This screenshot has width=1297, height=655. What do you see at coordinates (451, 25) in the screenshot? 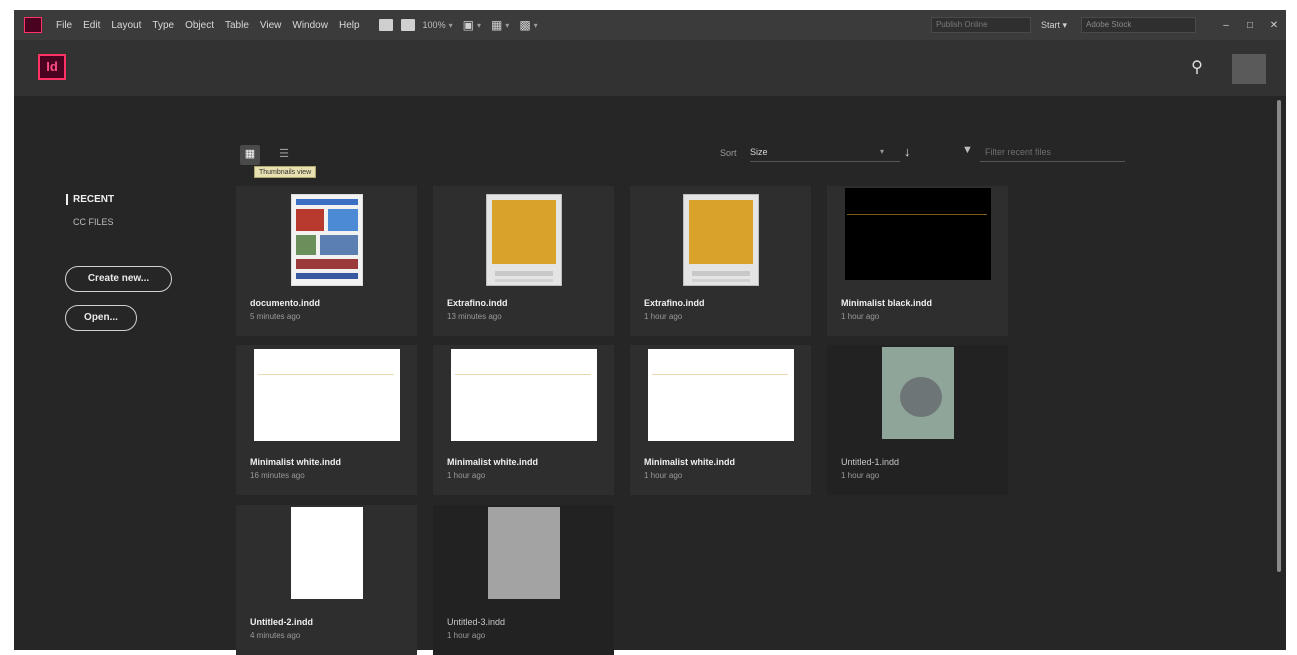
I see `zoom-dropdown-icon: ▾` at bounding box center [451, 25].